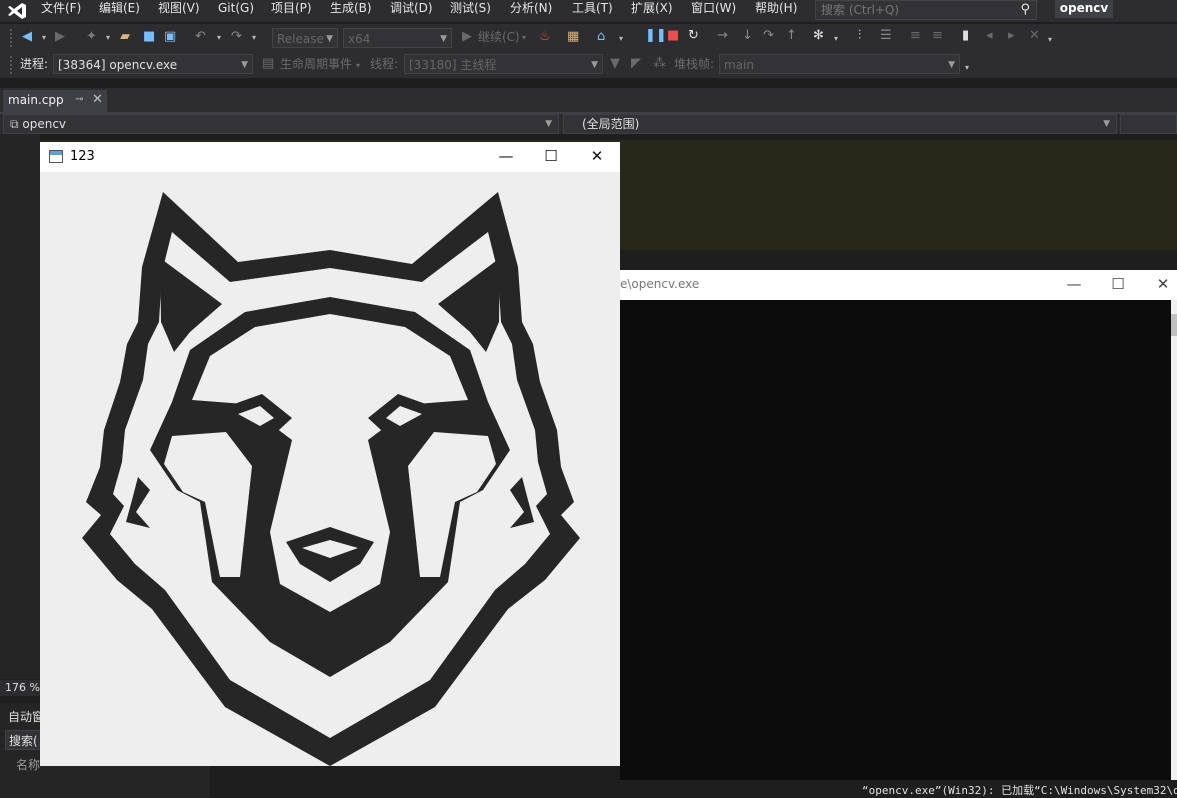 Image resolution: width=1177 pixels, height=798 pixels. I want to click on bookmark-icon: ▮, so click(965, 36).